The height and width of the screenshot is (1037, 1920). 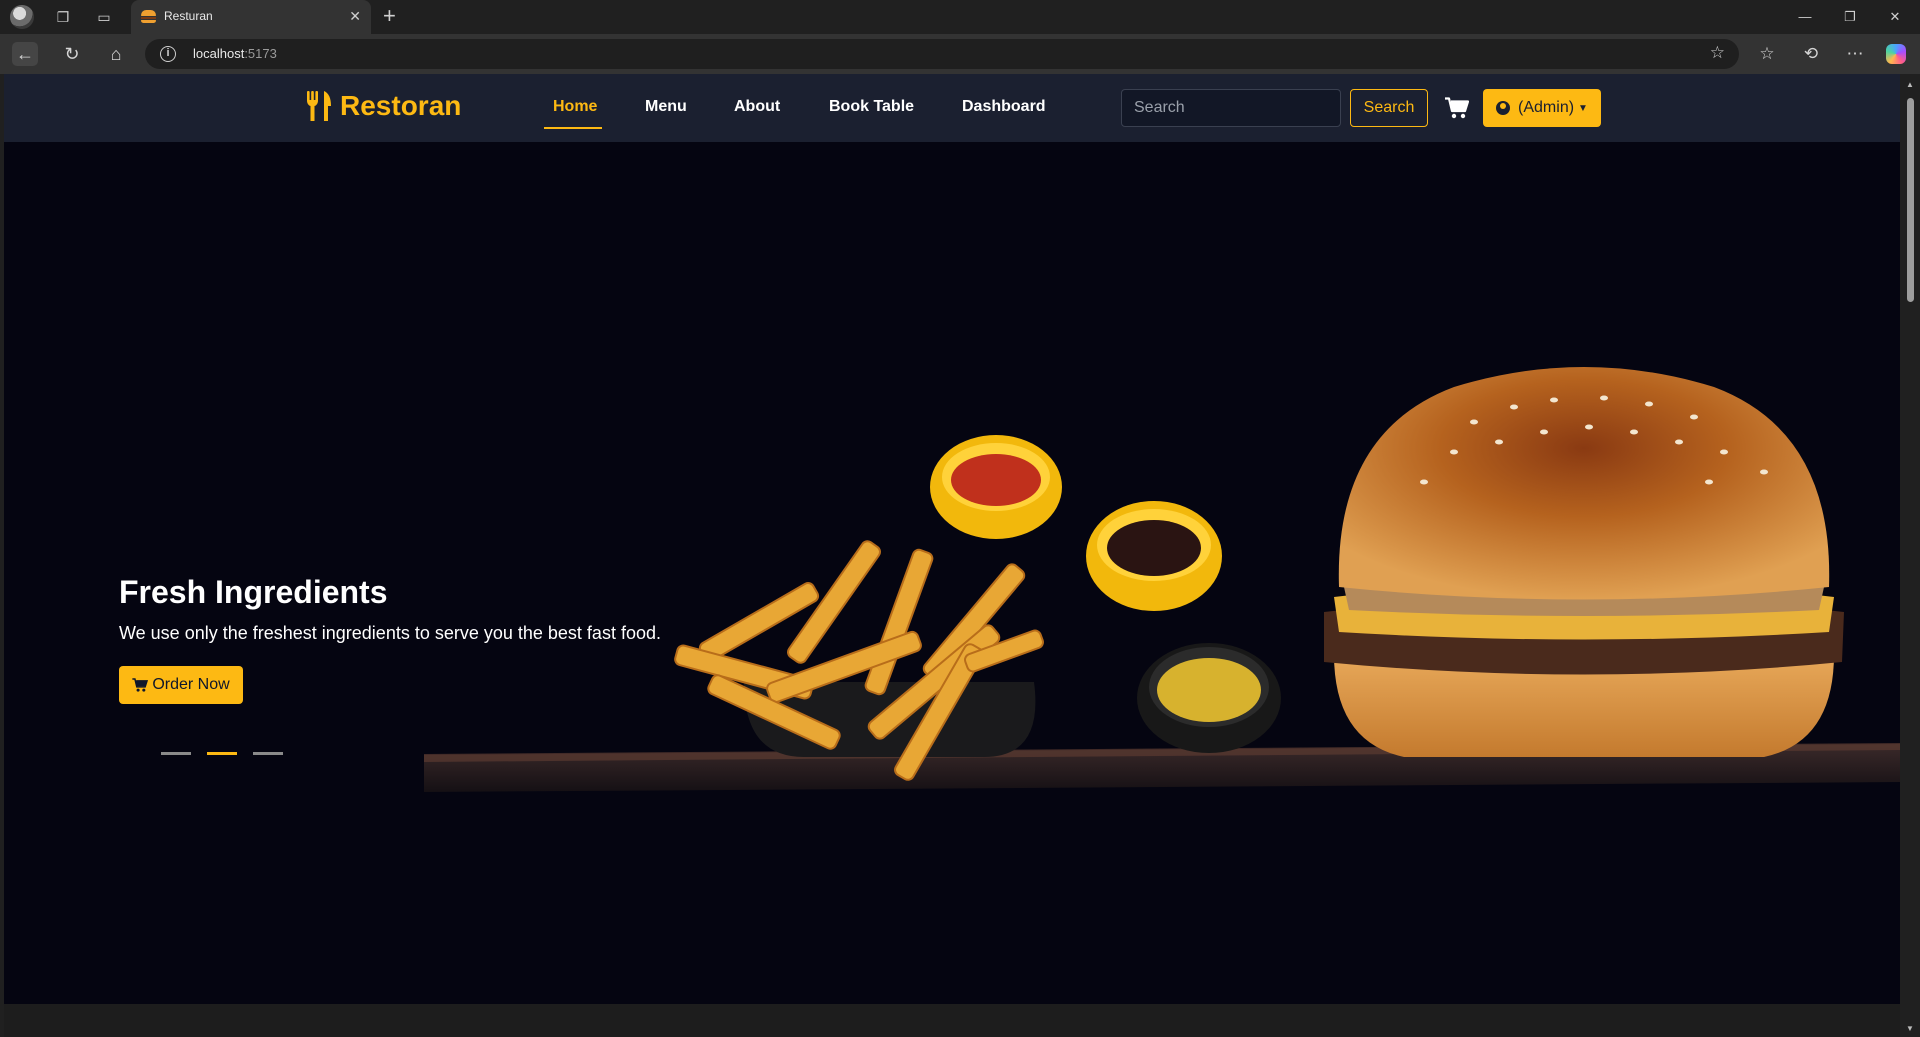 I want to click on favorite-star-icon: ☆, so click(x=1717, y=53).